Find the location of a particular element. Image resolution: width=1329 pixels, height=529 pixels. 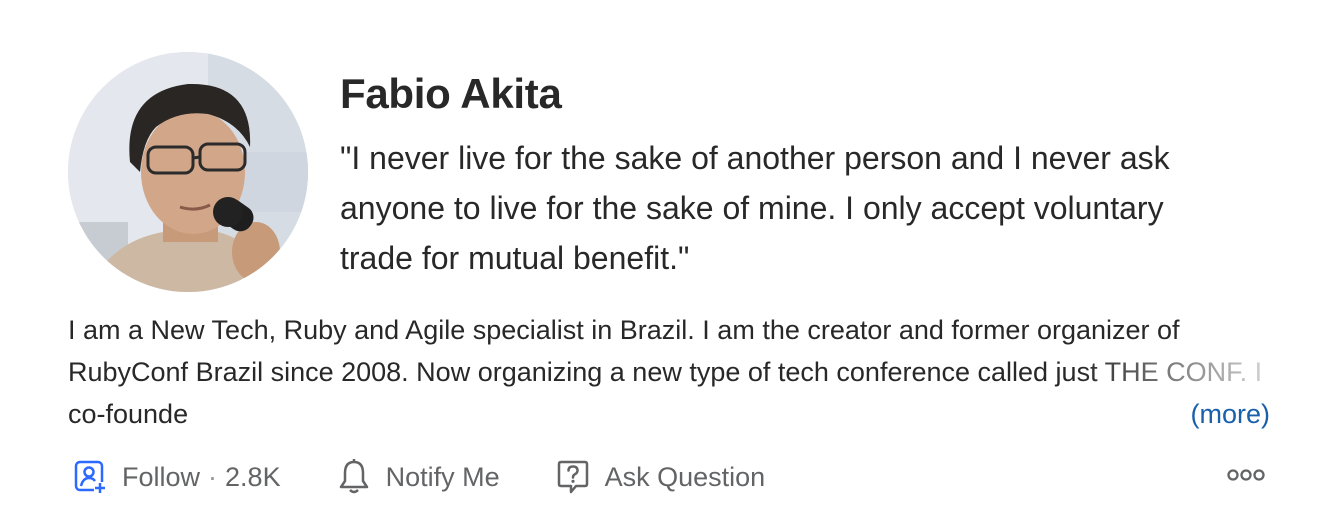

more-options-icon is located at coordinates (1246, 477).